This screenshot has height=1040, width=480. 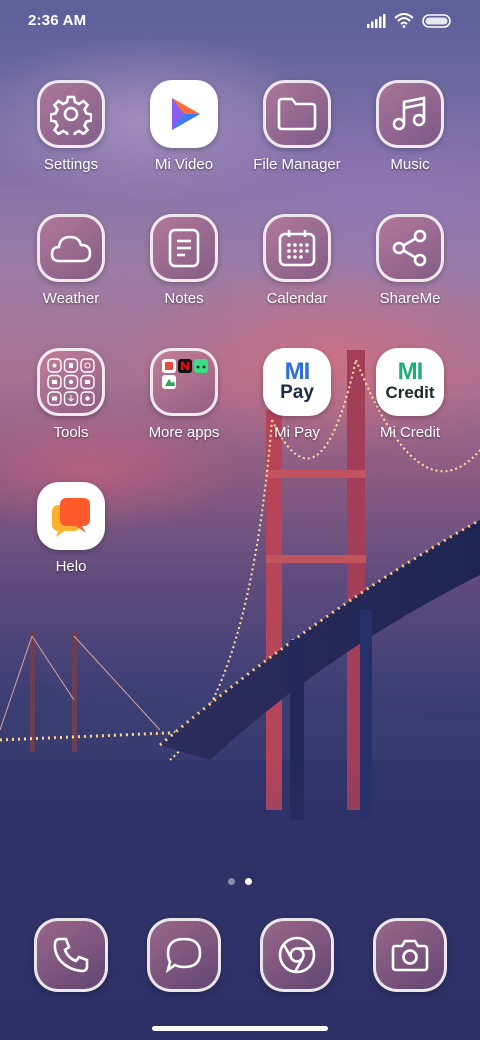 What do you see at coordinates (297, 298) in the screenshot?
I see `app-calendar-label: Calendar` at bounding box center [297, 298].